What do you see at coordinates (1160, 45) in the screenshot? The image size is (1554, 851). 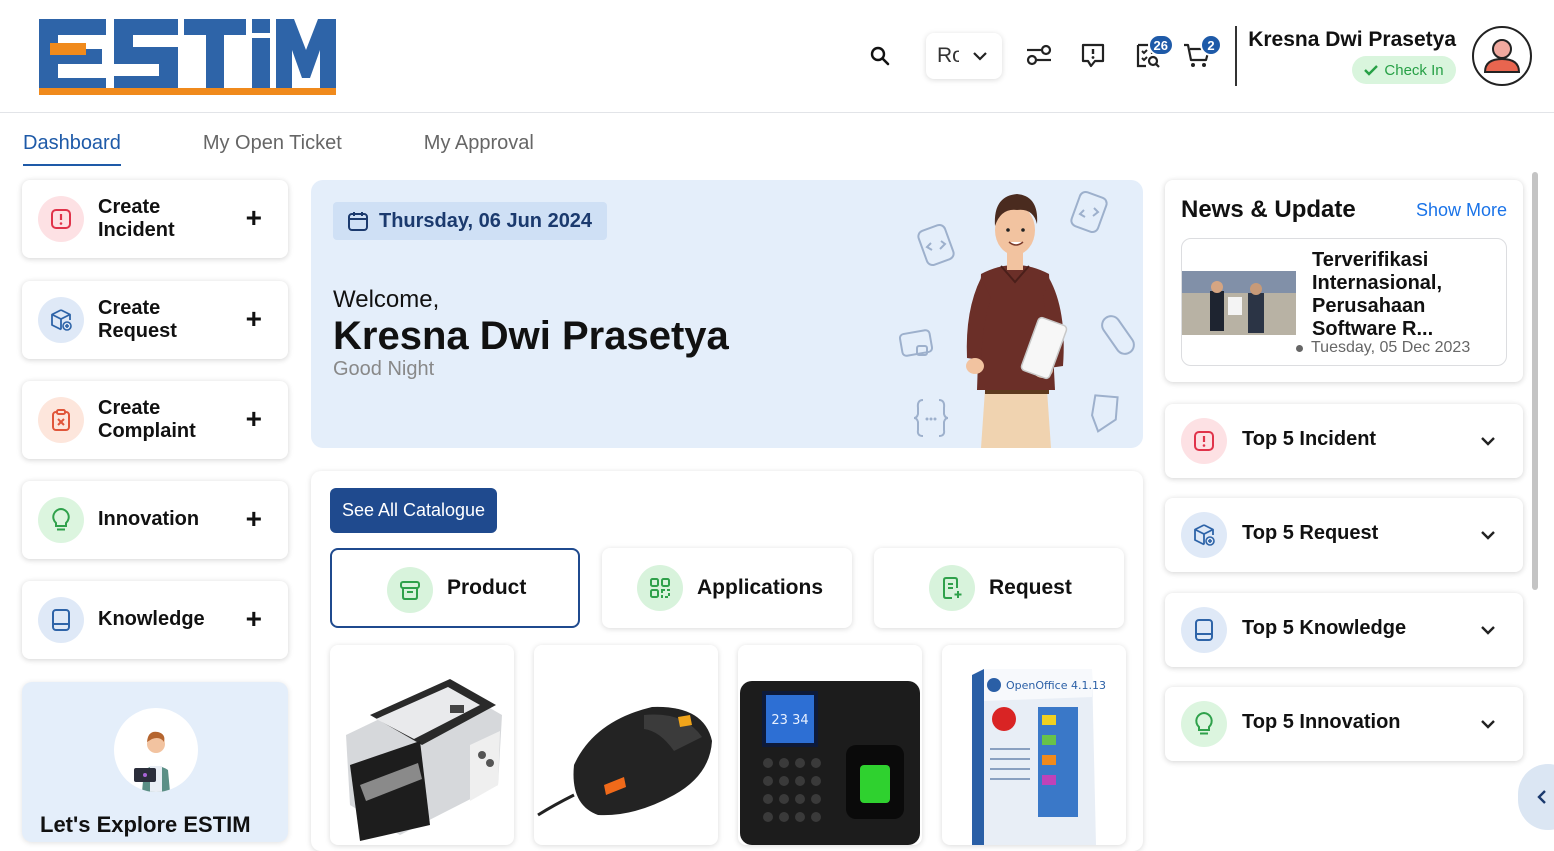 I see `notifications-badge: 26` at bounding box center [1160, 45].